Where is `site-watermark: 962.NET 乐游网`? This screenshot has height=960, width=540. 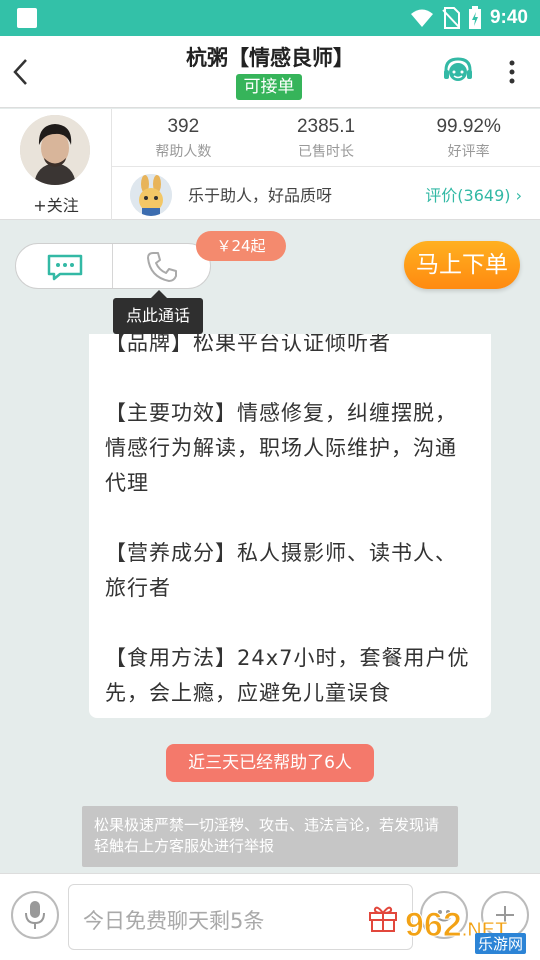 site-watermark: 962.NET 乐游网 is located at coordinates (470, 932).